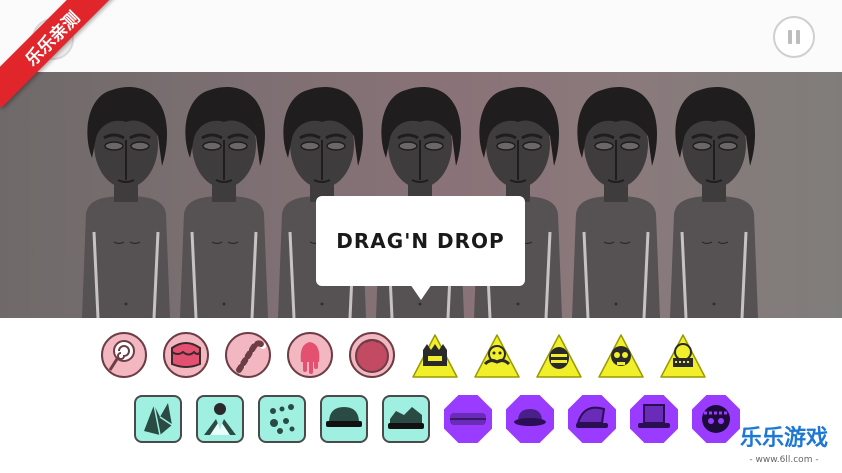 The height and width of the screenshot is (473, 842). I want to click on cap-icon, so click(344, 417).